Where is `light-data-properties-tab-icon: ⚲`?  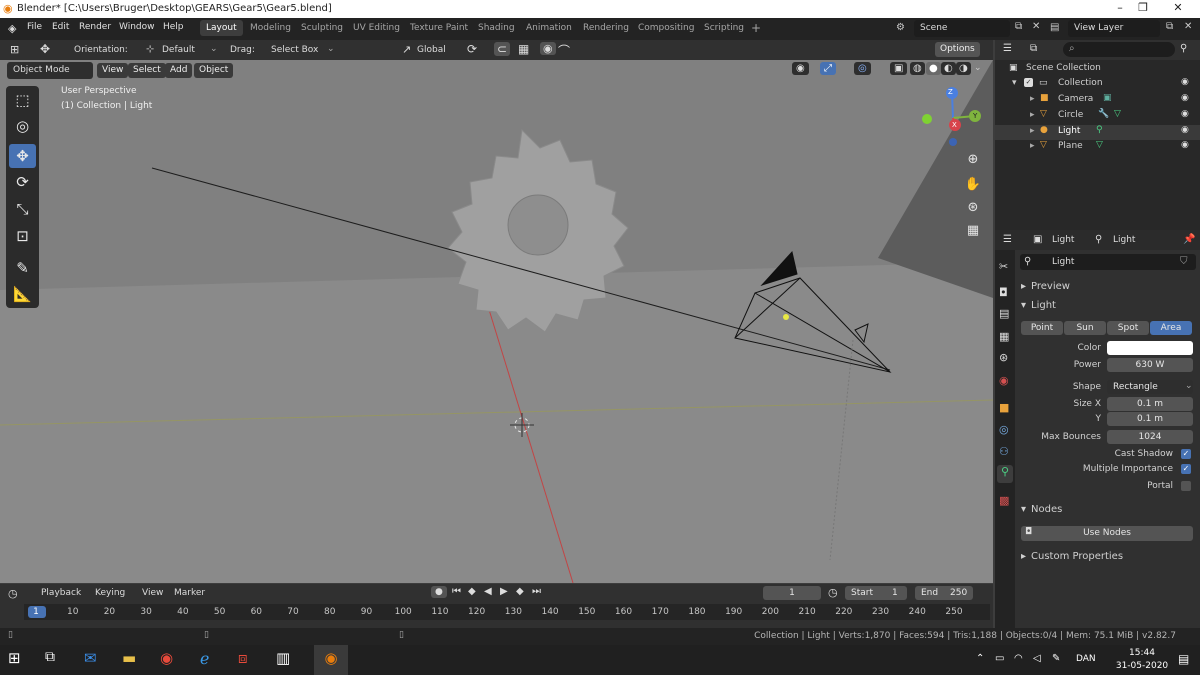
light-data-properties-tab-icon: ⚲ is located at coordinates (1005, 474).